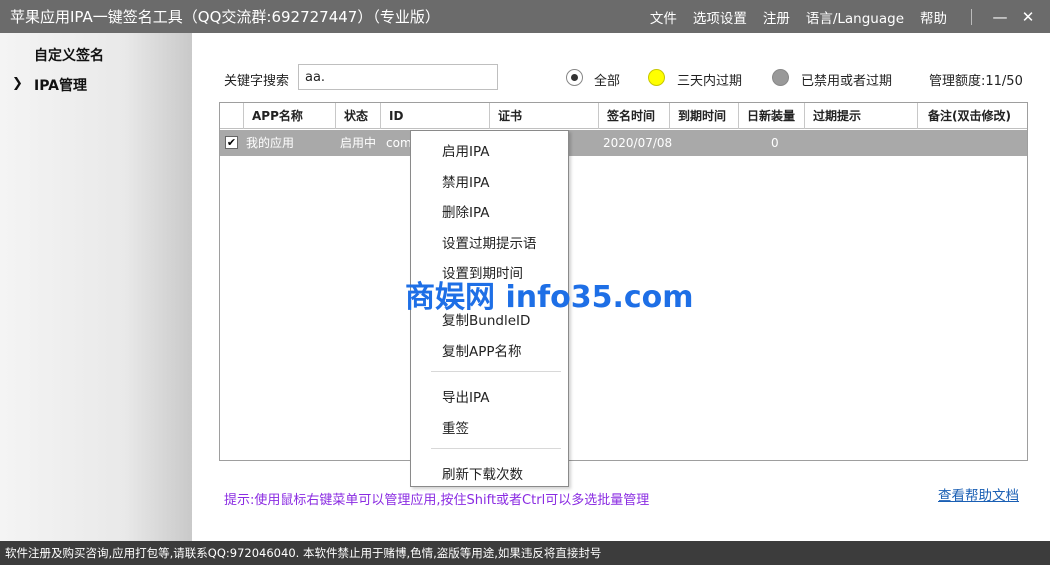  I want to click on menu-help: 帮助, so click(933, 17).